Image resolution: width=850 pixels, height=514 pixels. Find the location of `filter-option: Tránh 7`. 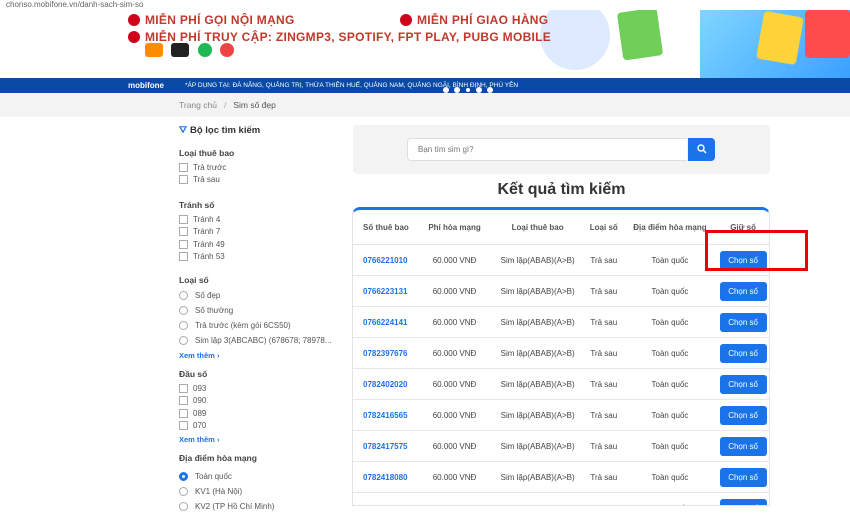

filter-option: Tránh 7 is located at coordinates (264, 232).